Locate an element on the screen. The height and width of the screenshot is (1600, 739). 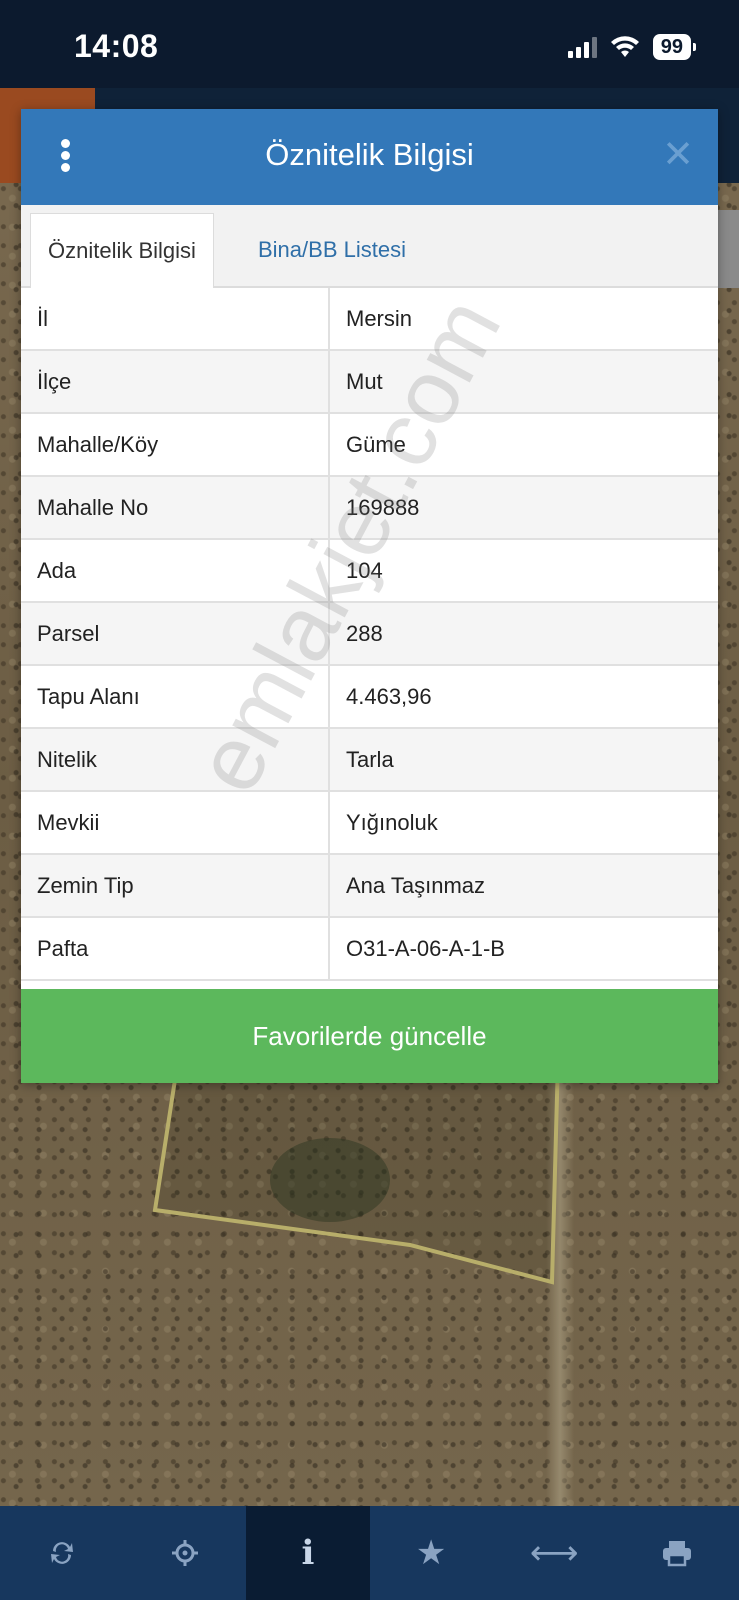
table-row: Mahalle/Köy Güme is located at coordinates (369, 445).